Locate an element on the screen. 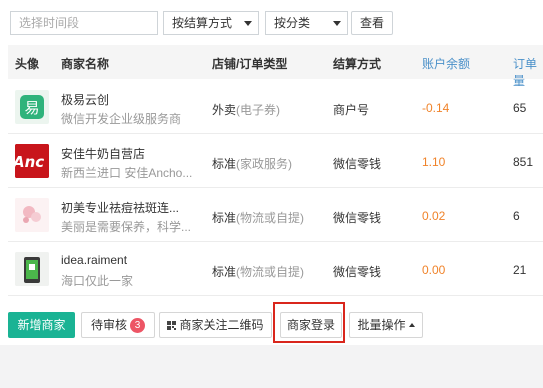 The image size is (543, 388). account-balance: 0.02 is located at coordinates (434, 216).